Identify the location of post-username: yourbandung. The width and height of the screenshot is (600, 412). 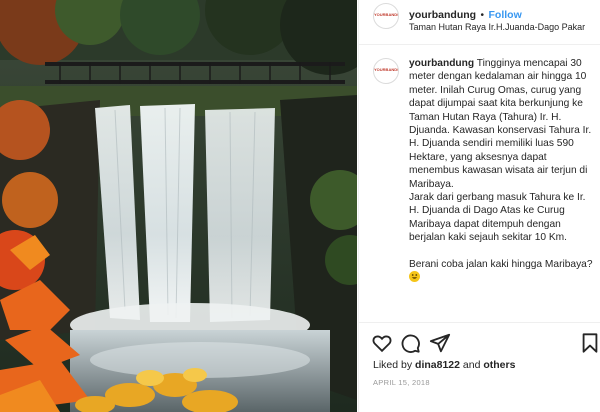
(442, 15).